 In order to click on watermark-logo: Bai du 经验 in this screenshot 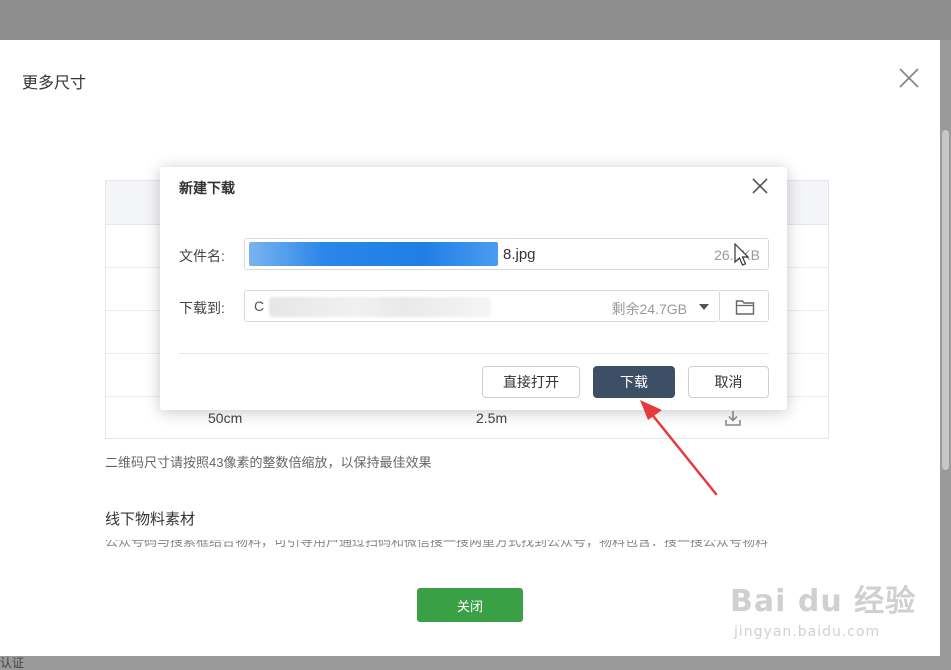, I will do `click(823, 601)`.